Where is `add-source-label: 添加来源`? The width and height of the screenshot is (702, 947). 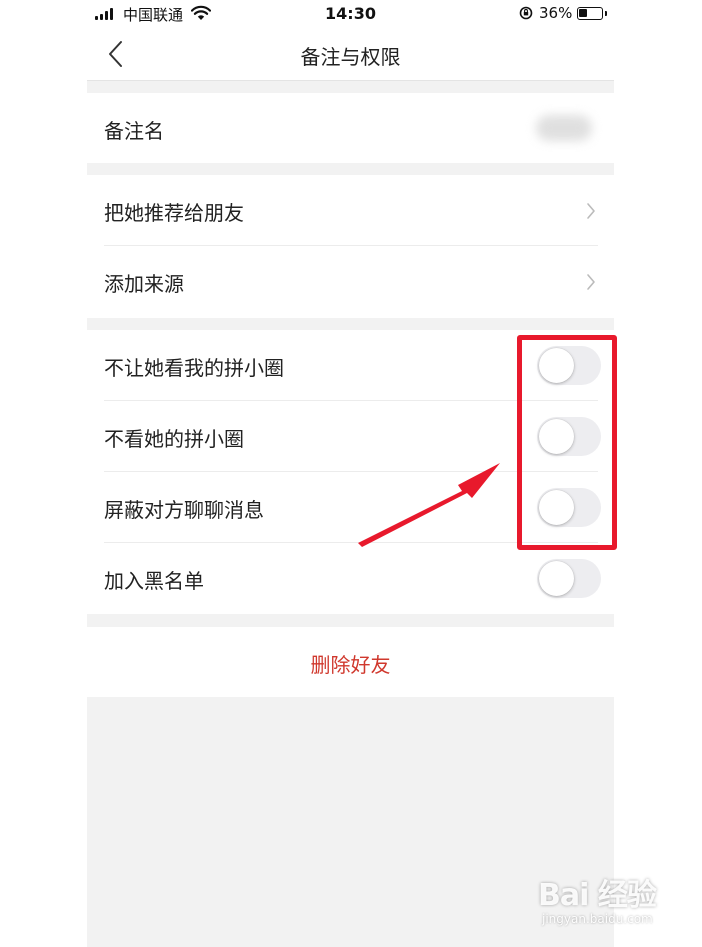
add-source-label: 添加来源 is located at coordinates (144, 284).